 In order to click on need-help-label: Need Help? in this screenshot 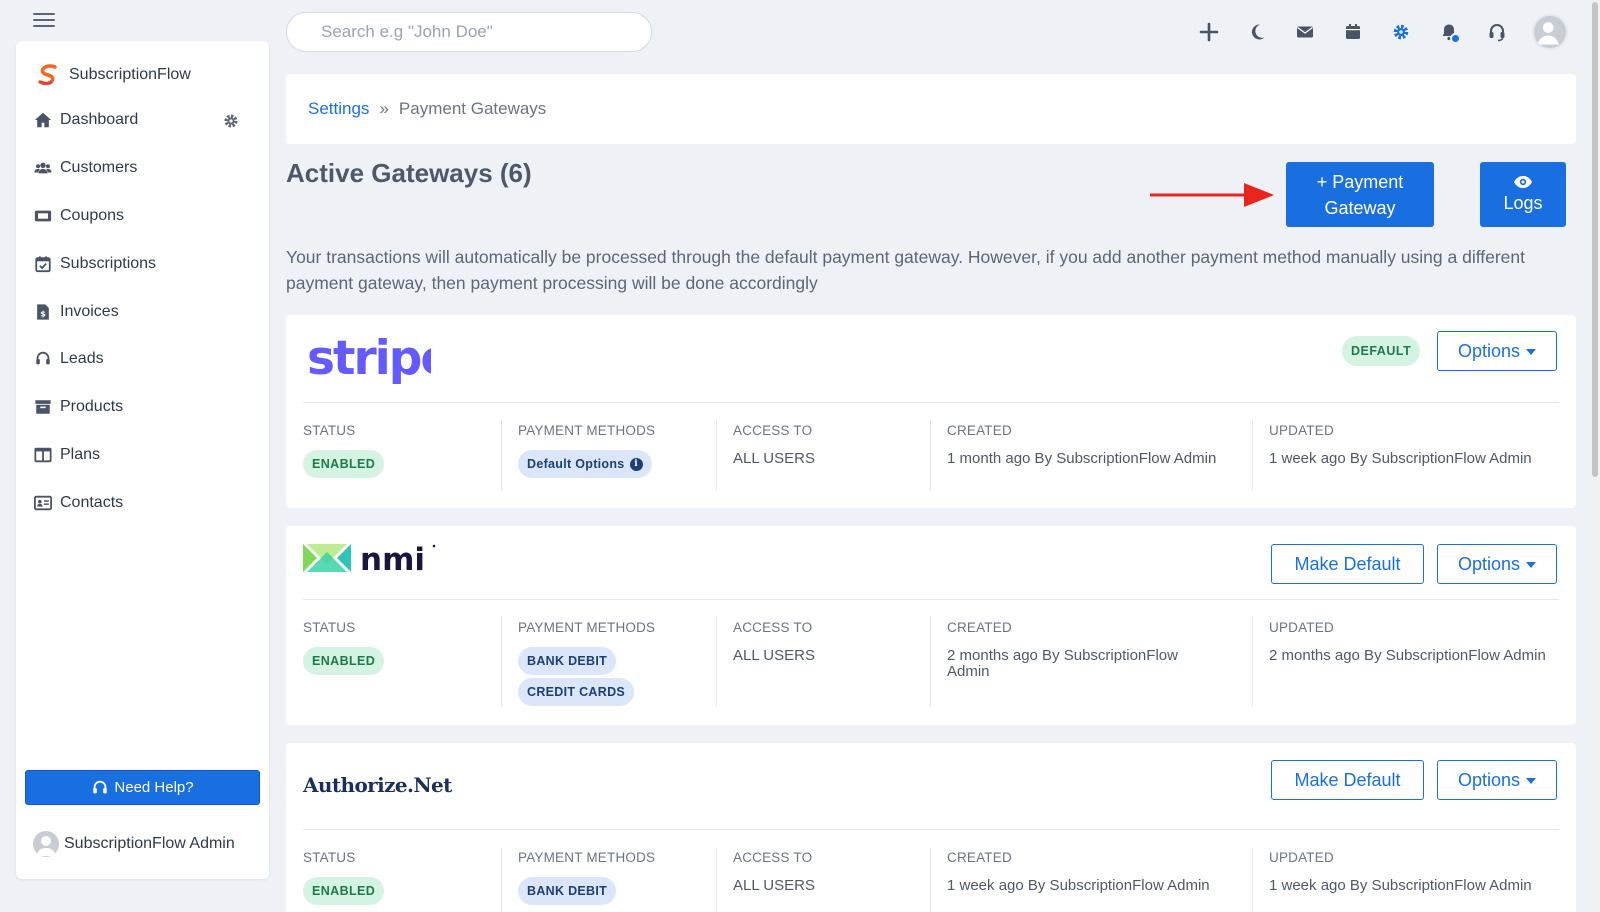, I will do `click(154, 787)`.